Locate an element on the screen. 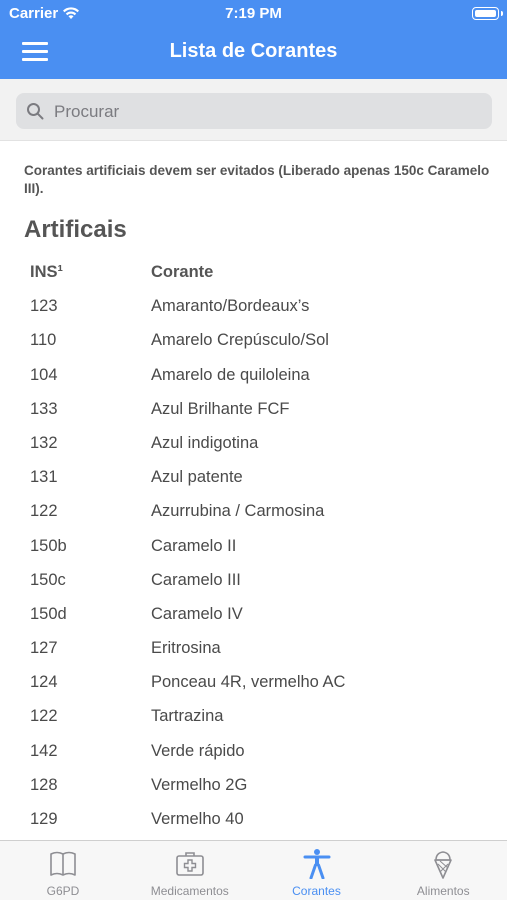  table-row: 122 Tartrazina is located at coordinates (260, 718).